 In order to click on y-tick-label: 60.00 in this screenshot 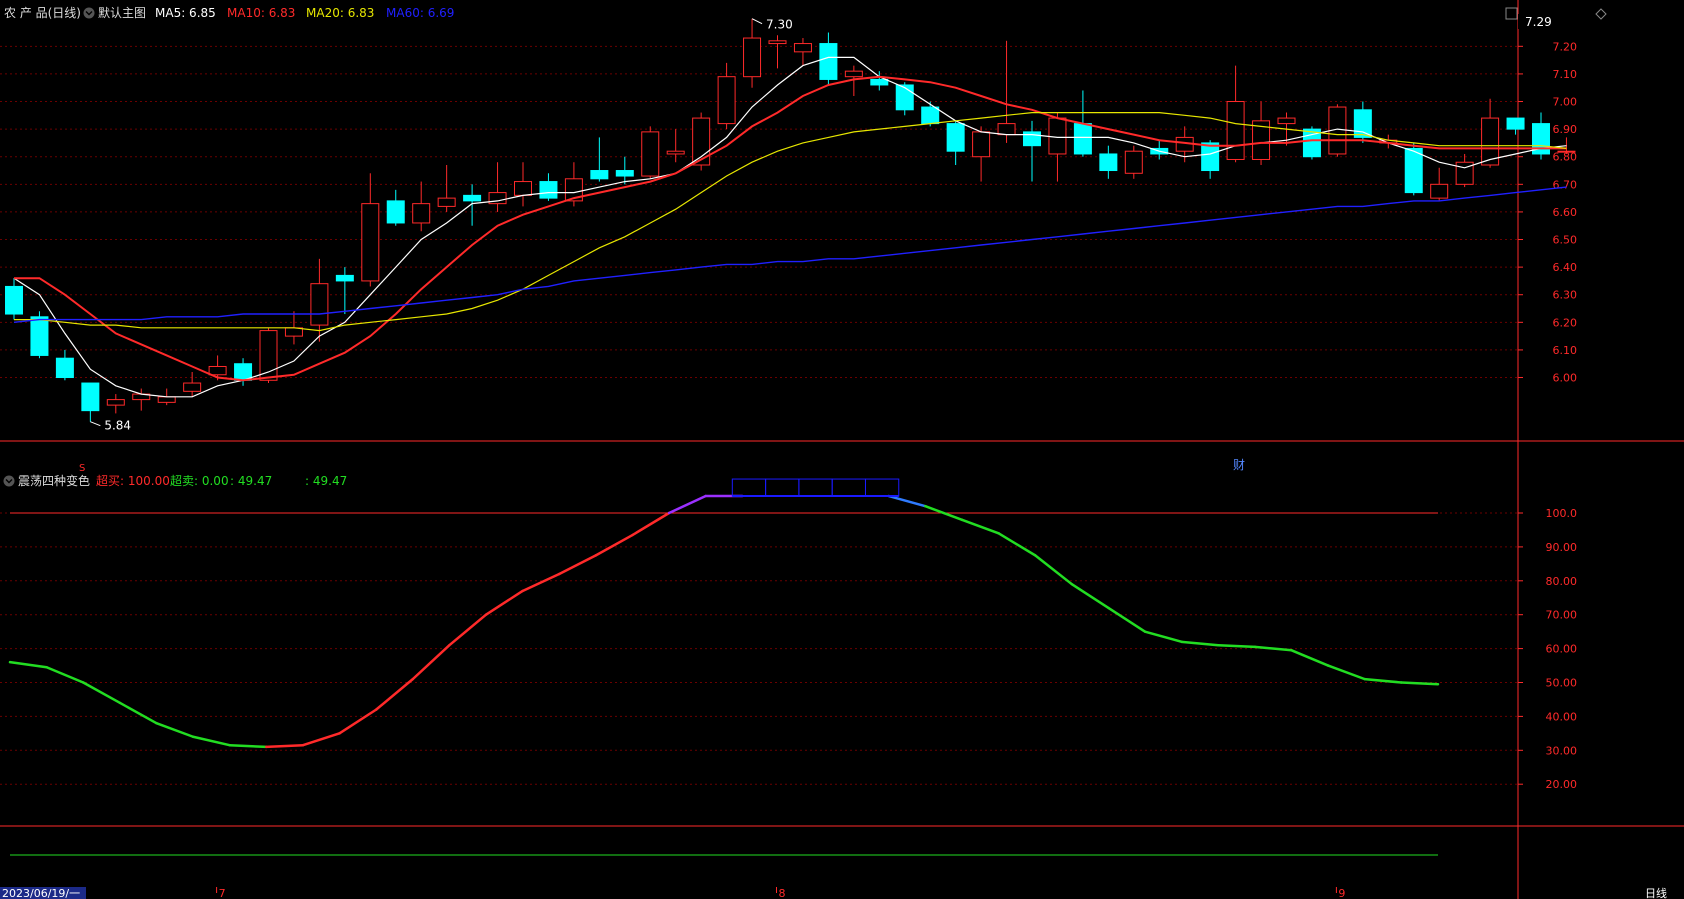, I will do `click(1562, 649)`.